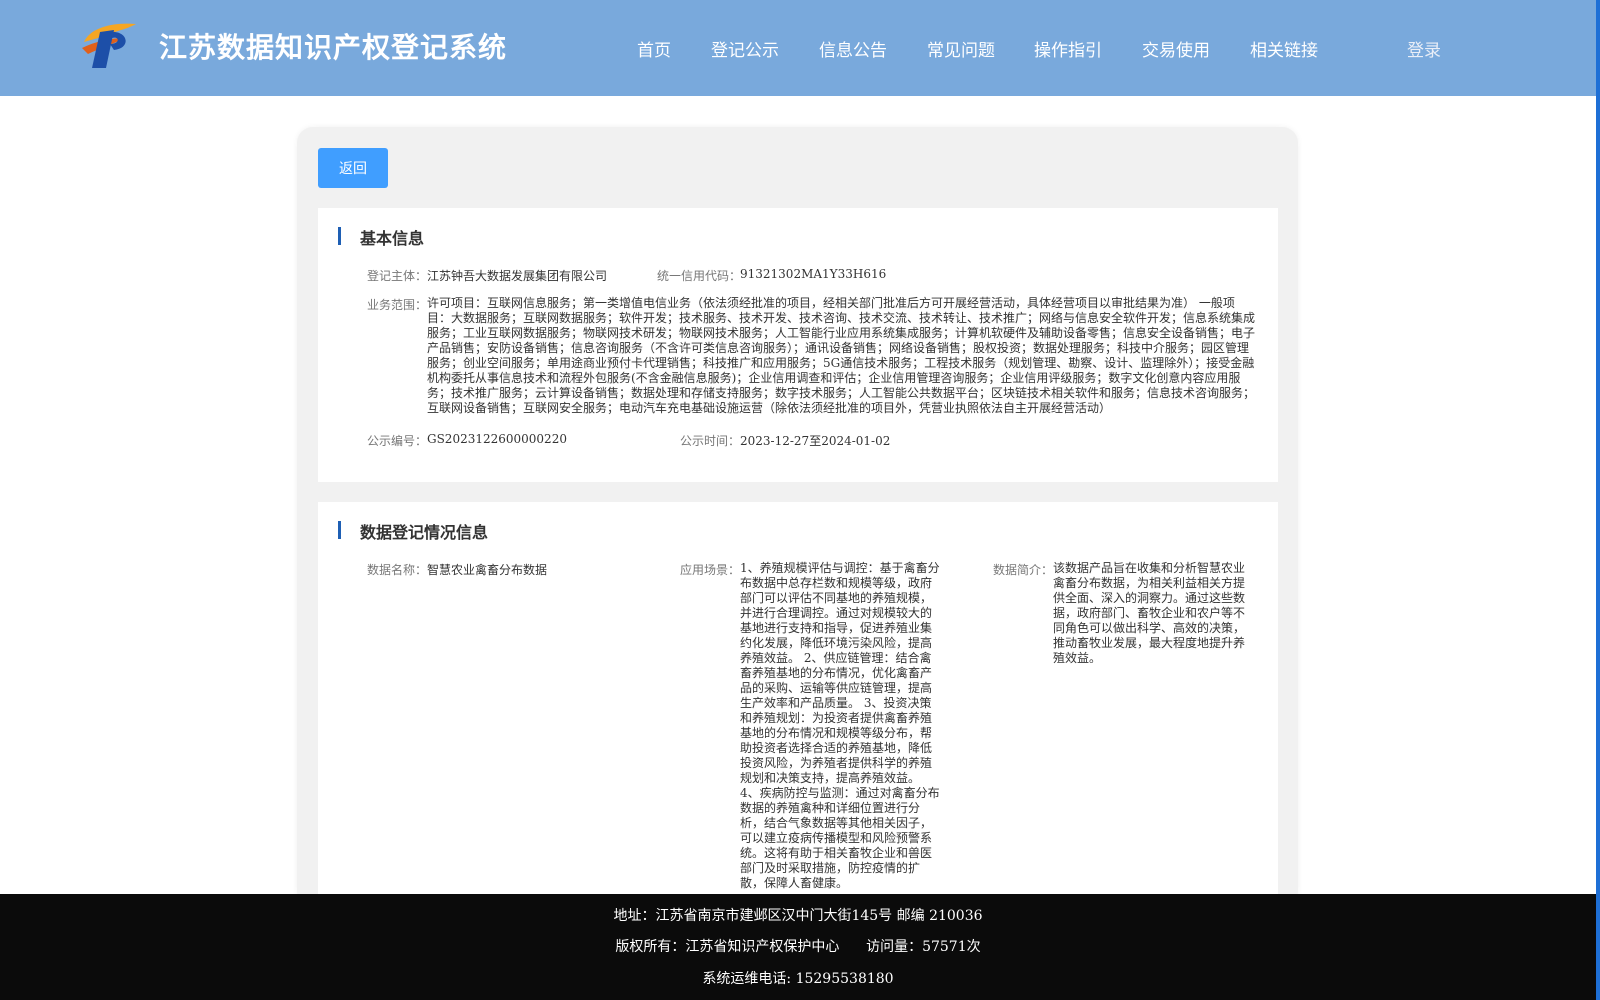 The height and width of the screenshot is (1000, 1600). I want to click on entity-value: 江苏钟吾大数据发展集团有限公司, so click(517, 276).